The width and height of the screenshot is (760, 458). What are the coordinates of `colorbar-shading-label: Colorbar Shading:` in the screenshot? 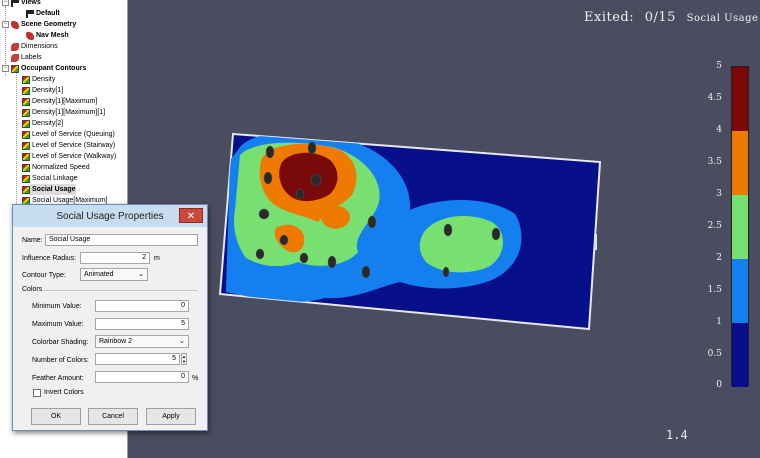 It's located at (60, 342).